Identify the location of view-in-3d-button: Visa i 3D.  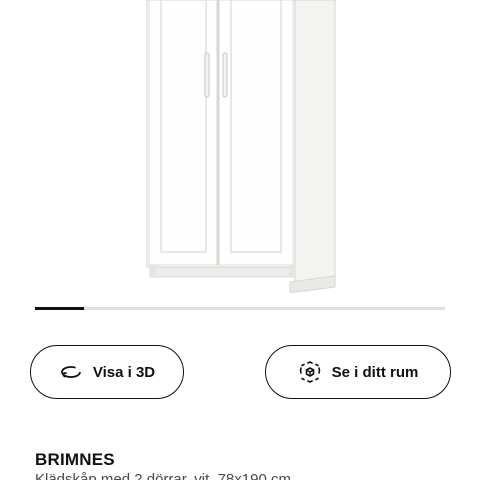
(107, 372).